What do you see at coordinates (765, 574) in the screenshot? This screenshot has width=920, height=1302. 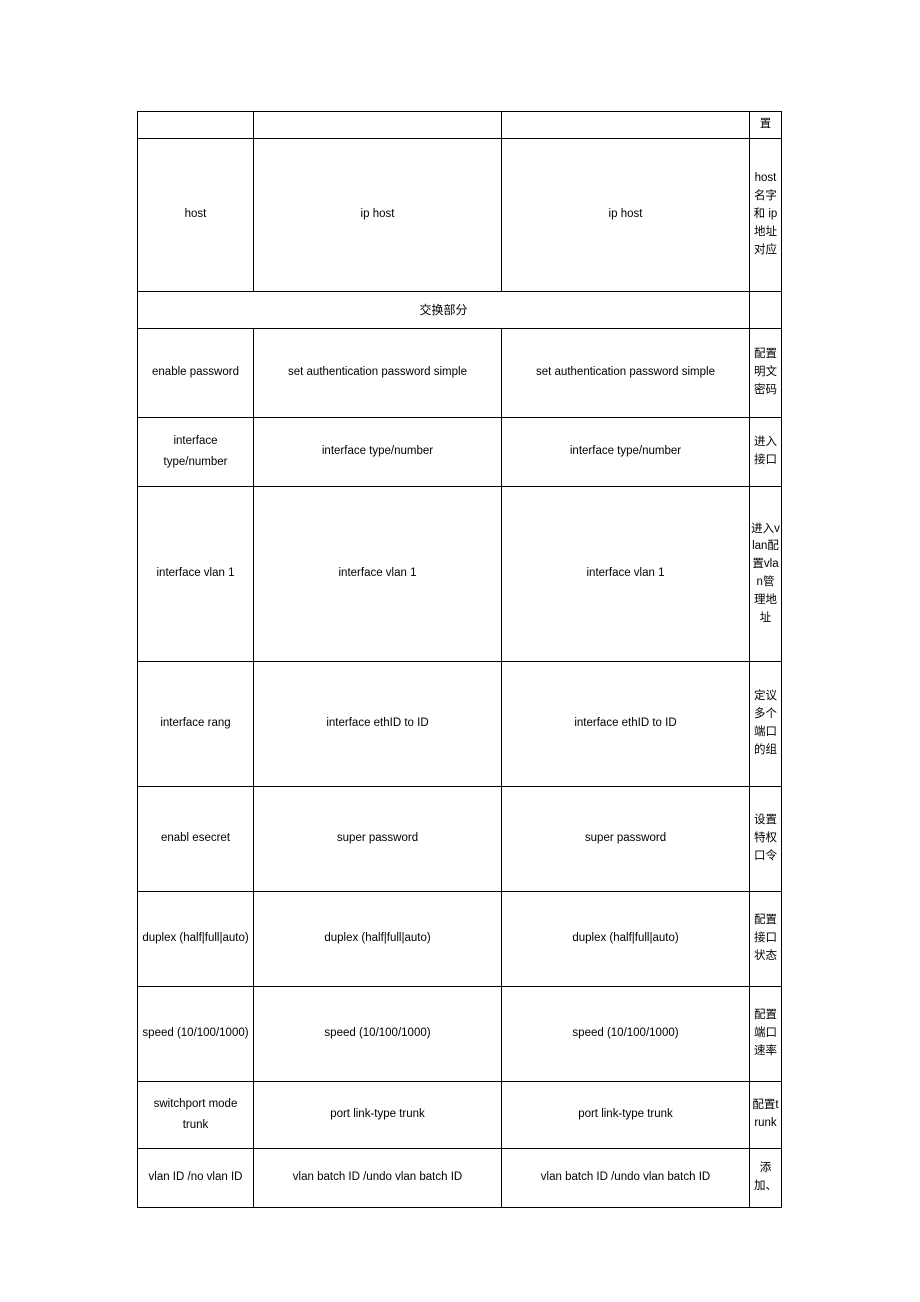 I see `cell-description: 进入vlan配置vlan管理地址` at bounding box center [765, 574].